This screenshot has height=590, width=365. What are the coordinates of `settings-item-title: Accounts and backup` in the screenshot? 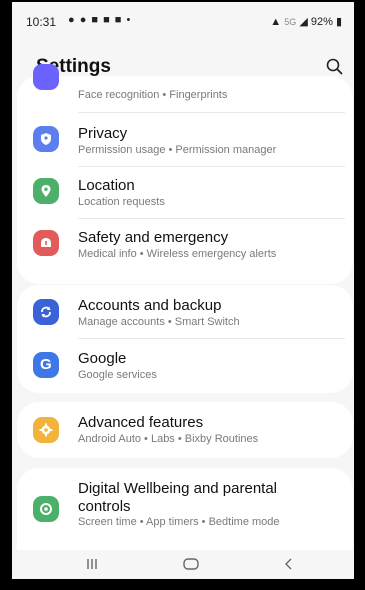 It's located at (150, 305).